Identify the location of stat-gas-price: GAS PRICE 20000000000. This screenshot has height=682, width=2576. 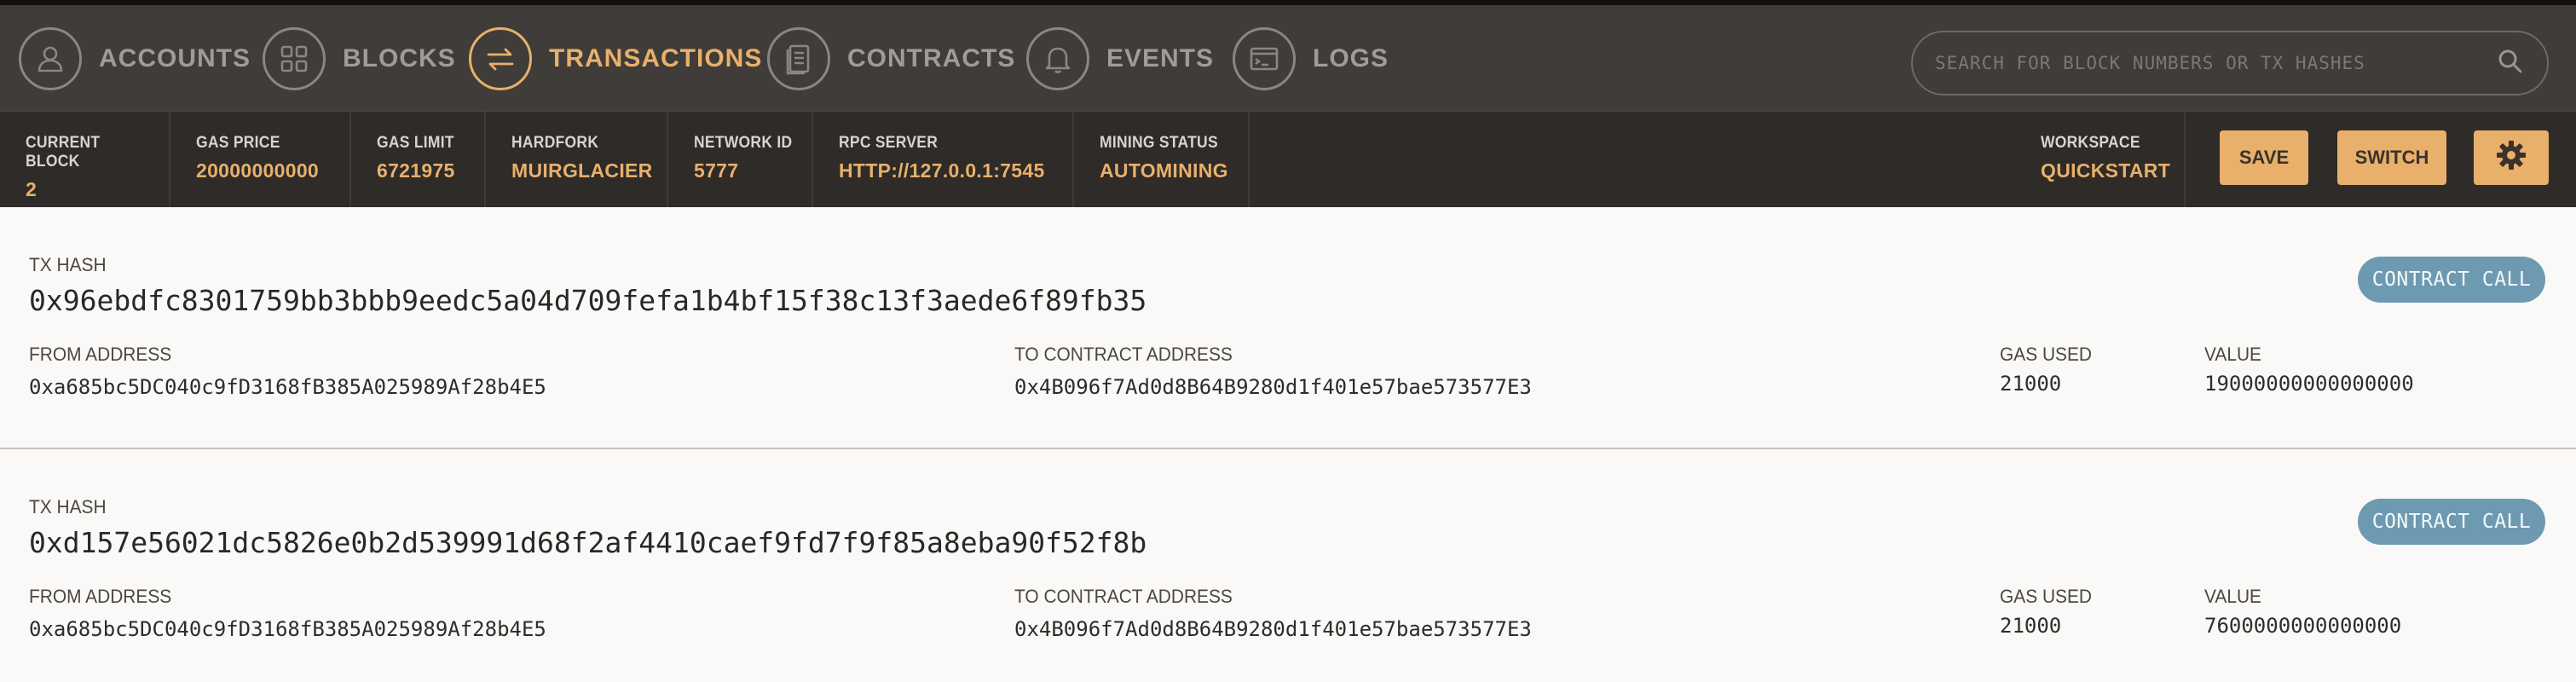
(260, 160).